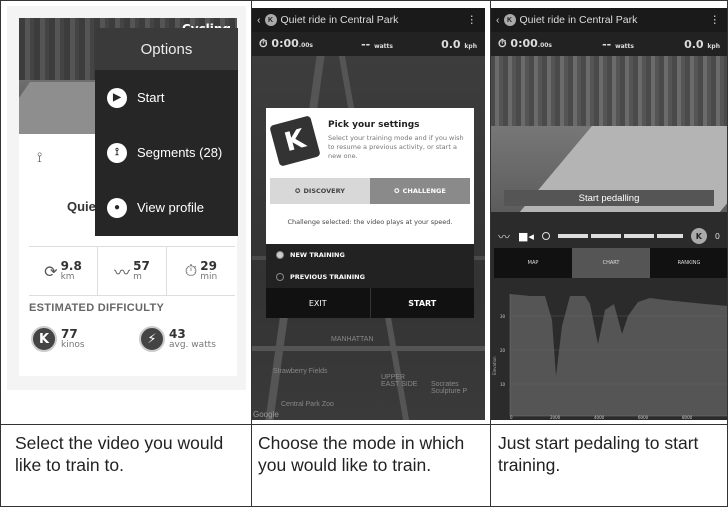 Image resolution: width=728 pixels, height=507 pixels. What do you see at coordinates (320, 191) in the screenshot?
I see `tab-discovery: ✪ DISCOVERY` at bounding box center [320, 191].